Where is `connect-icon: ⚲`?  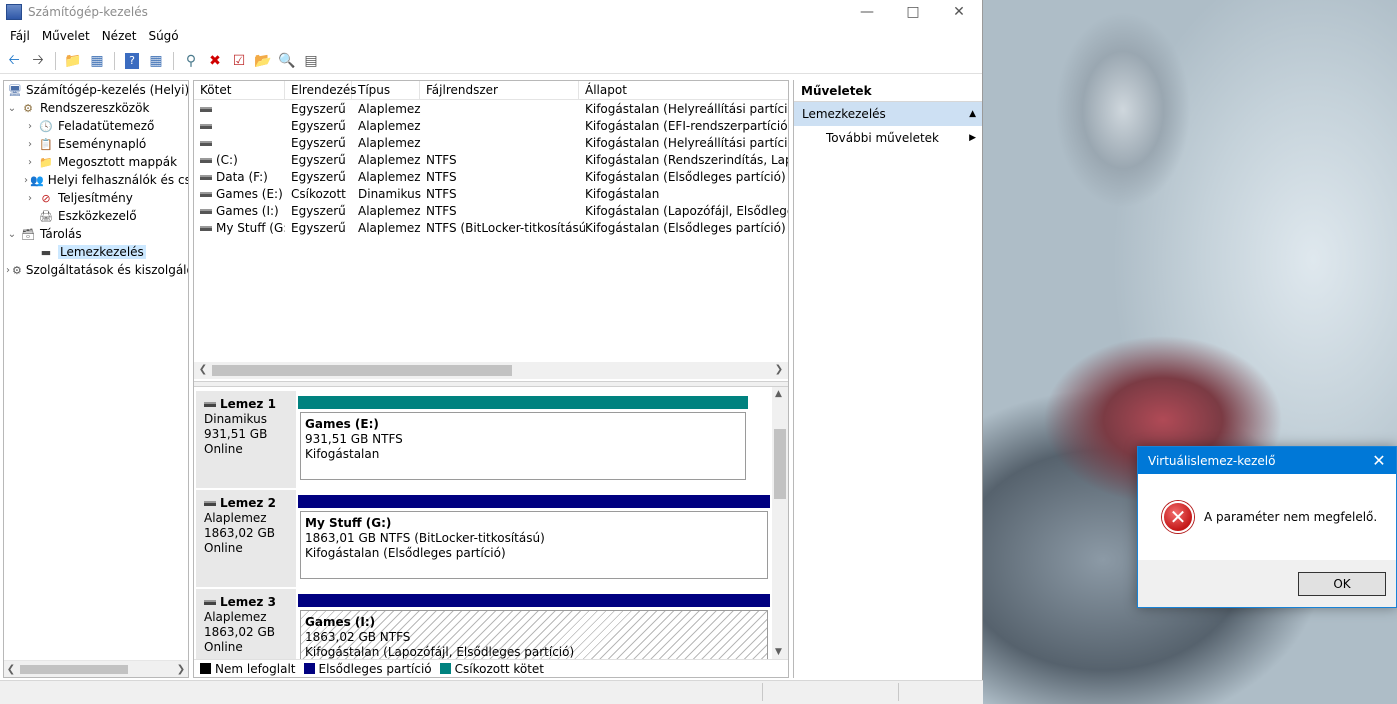
connect-icon: ⚲ is located at coordinates (191, 60).